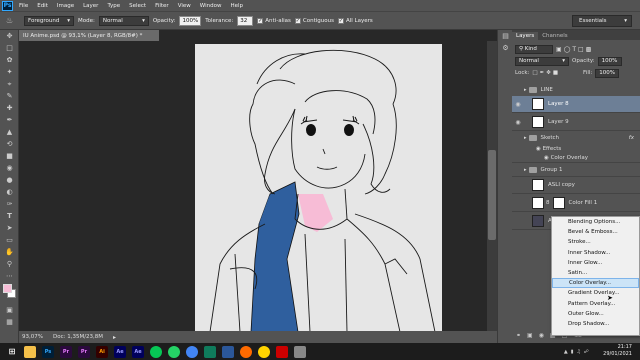 This screenshot has height=360, width=640. What do you see at coordinates (210, 351) in the screenshot?
I see `excel-icon` at bounding box center [210, 351].